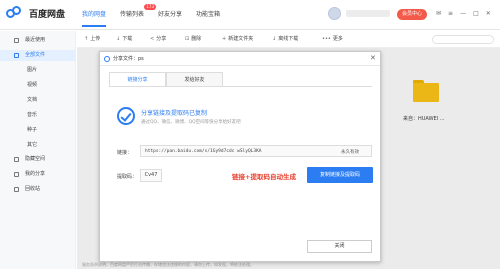  I want to click on menu-icon: ≡, so click(450, 14).